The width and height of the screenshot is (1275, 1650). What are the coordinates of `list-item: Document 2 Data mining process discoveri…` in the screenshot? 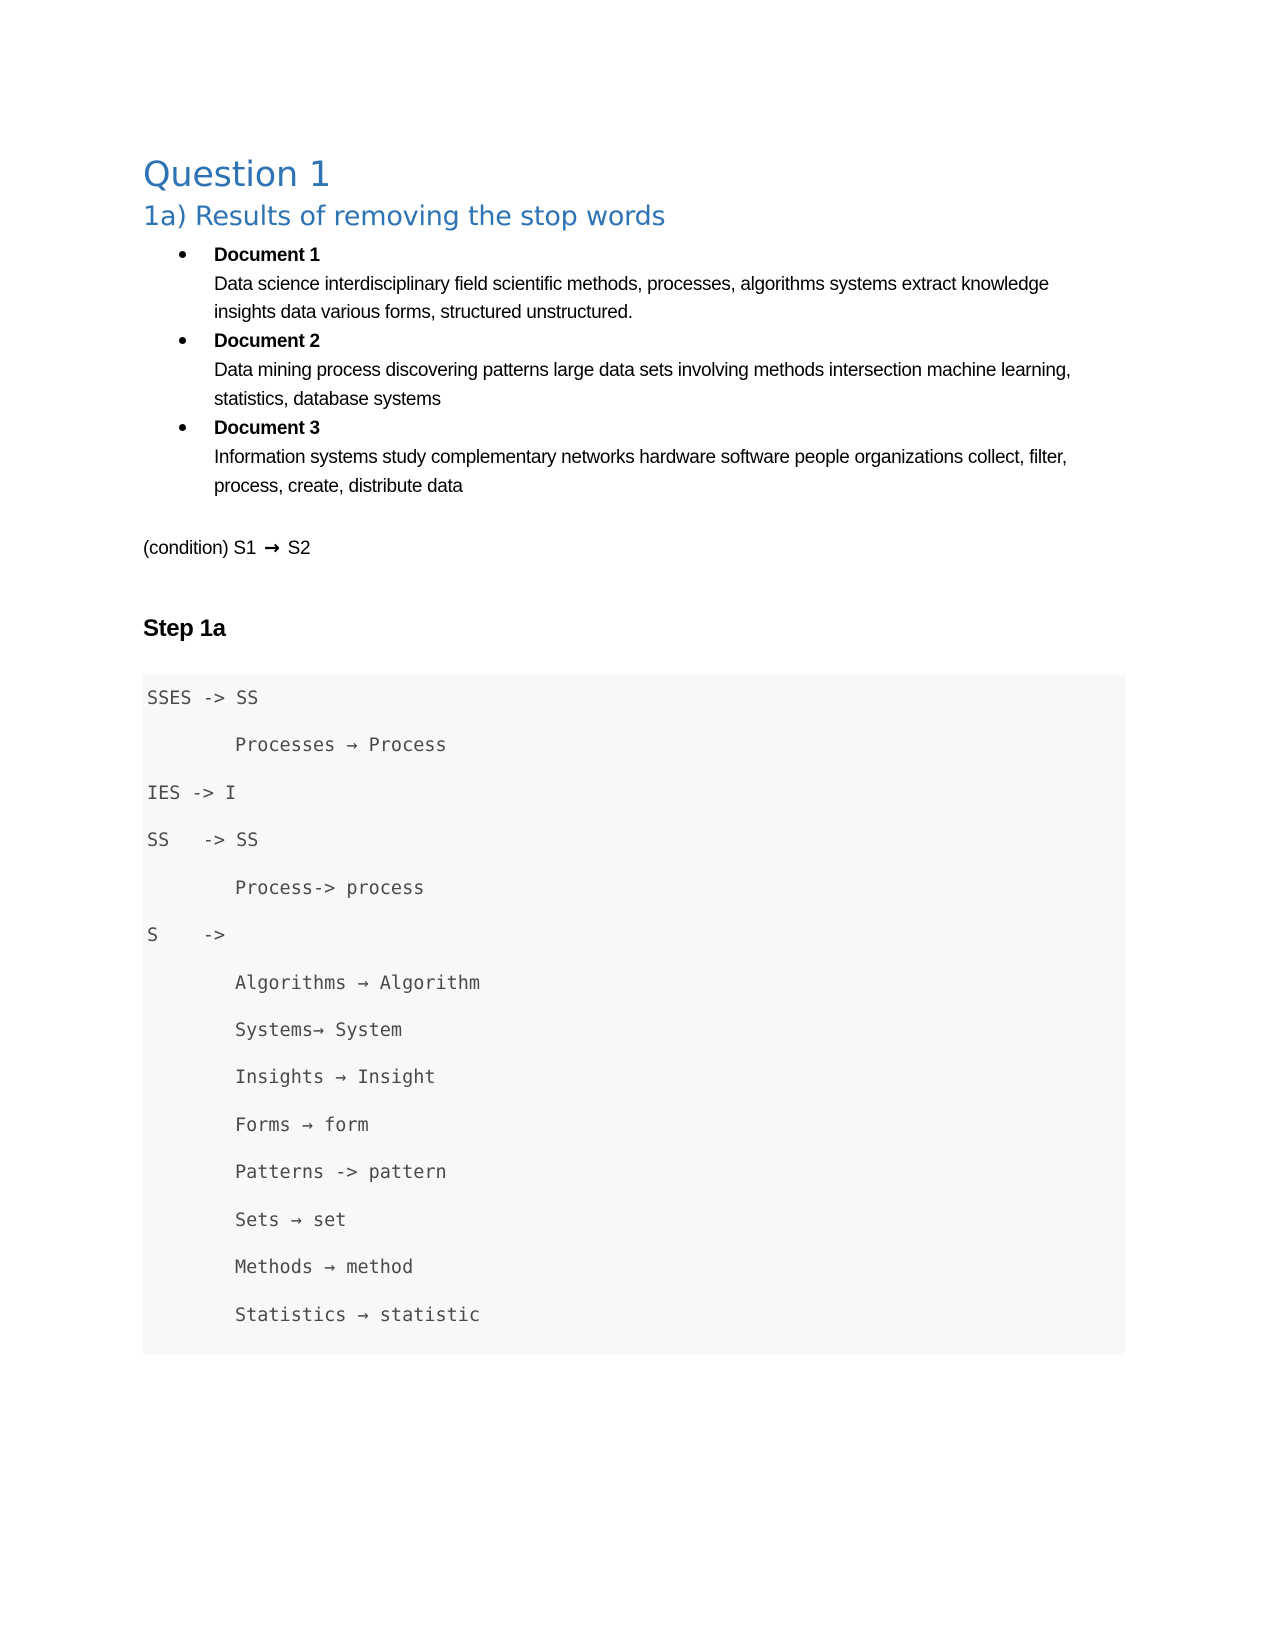 It's located at (638, 371).